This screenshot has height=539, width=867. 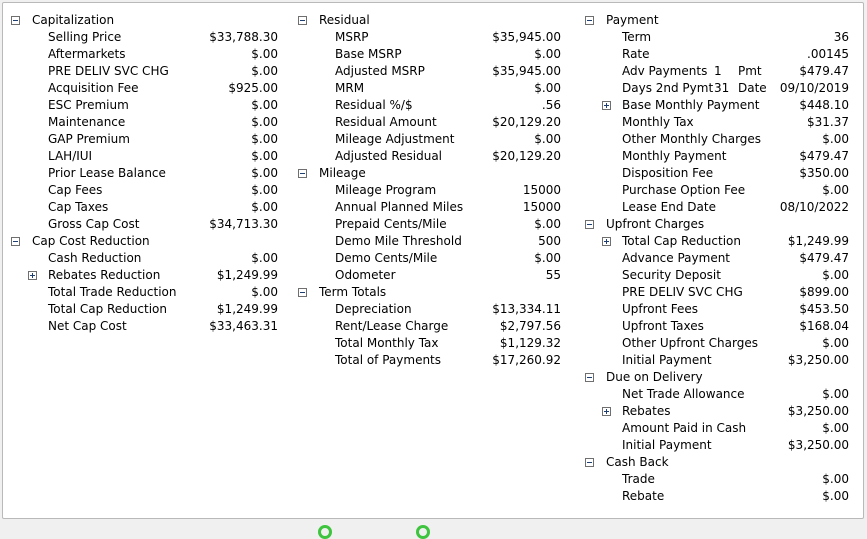 What do you see at coordinates (395, 139) in the screenshot?
I see `field-label: Mileage Adjustment` at bounding box center [395, 139].